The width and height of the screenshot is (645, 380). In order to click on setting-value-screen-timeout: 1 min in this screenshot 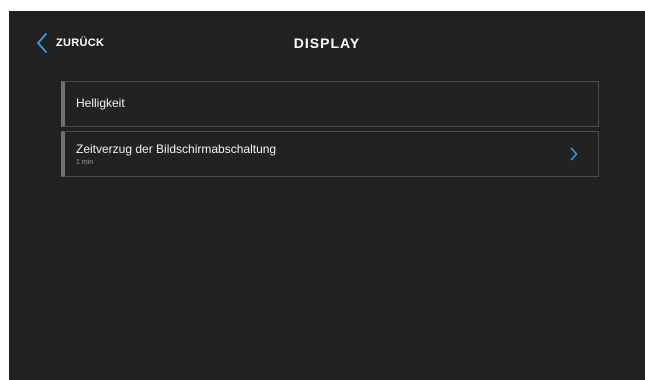, I will do `click(85, 162)`.